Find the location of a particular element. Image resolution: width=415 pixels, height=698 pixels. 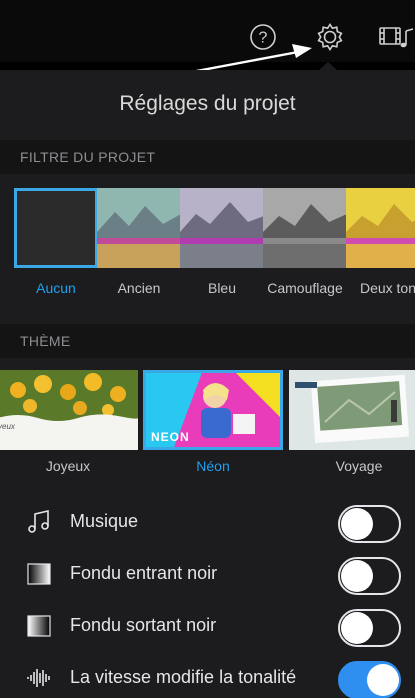

filter-section-header: FILTRE DU PROJET is located at coordinates (207, 157).